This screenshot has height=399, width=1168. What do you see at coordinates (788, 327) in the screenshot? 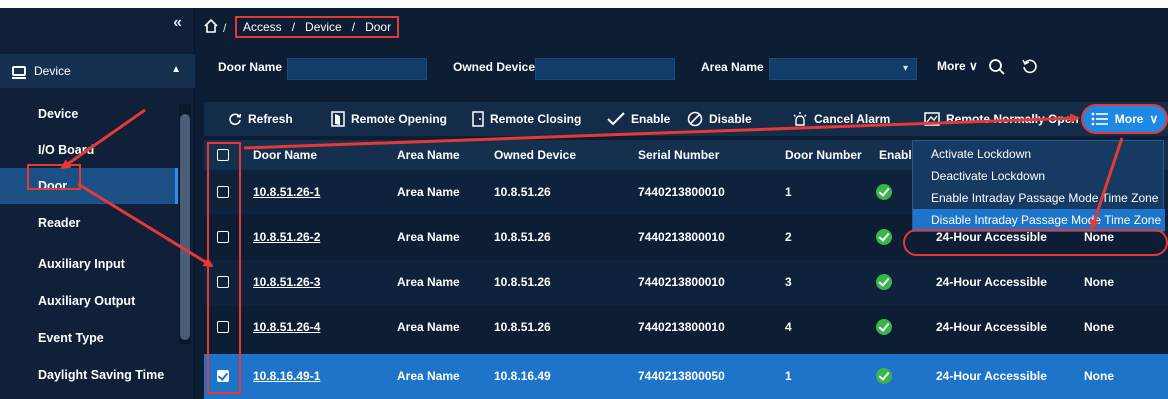
I see `door-number-cell: 4` at bounding box center [788, 327].